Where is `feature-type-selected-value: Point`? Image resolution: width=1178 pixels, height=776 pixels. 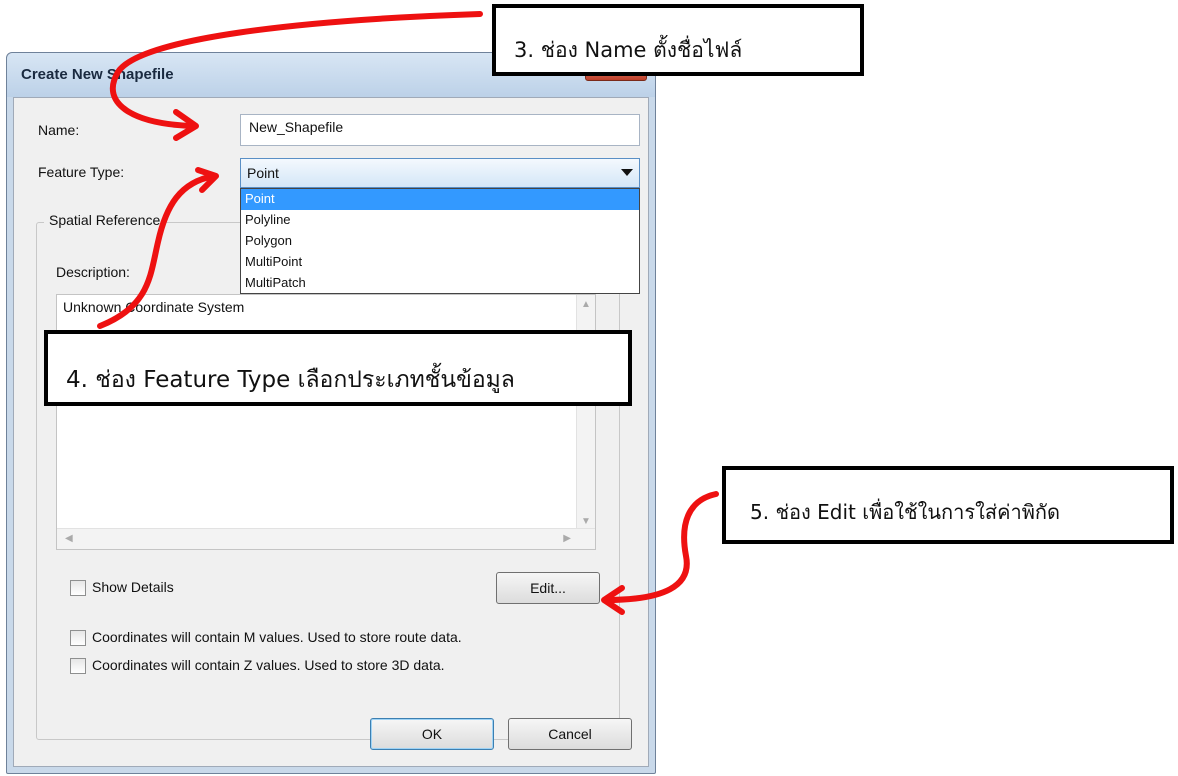 feature-type-selected-value: Point is located at coordinates (263, 173).